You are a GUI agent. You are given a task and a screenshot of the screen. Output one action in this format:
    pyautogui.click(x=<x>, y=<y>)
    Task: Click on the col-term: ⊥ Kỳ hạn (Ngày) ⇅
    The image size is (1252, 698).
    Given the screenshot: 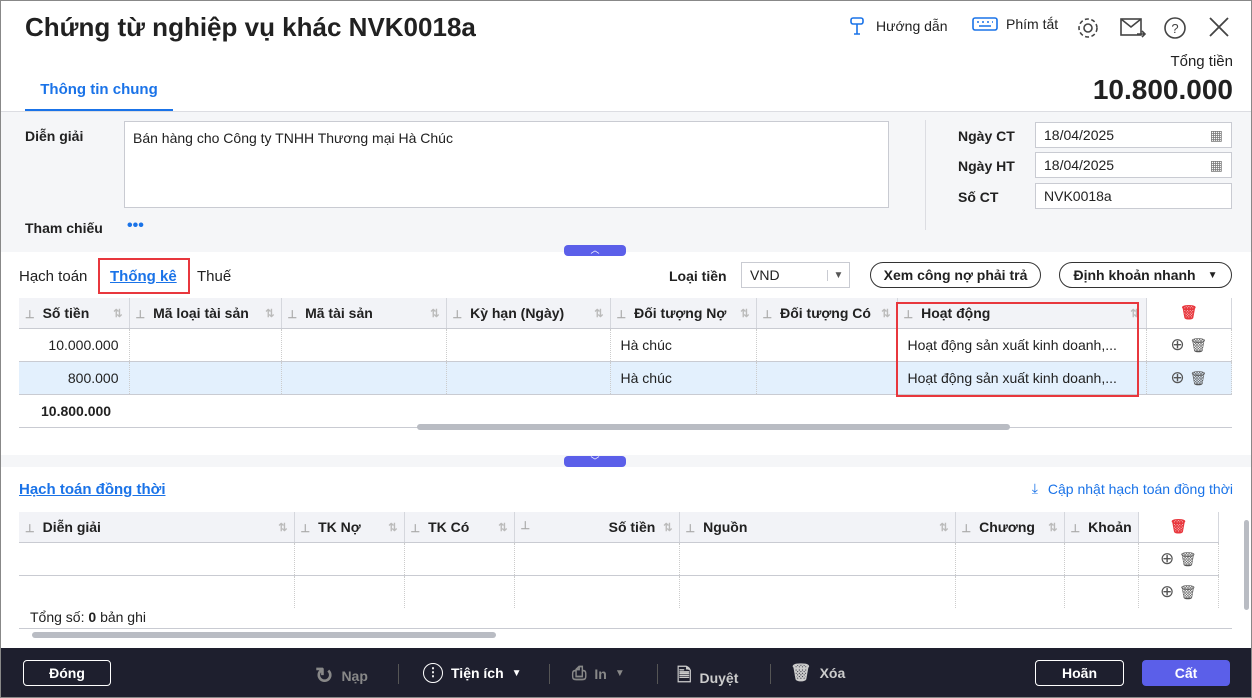 What is the action you would take?
    pyautogui.click(x=528, y=313)
    